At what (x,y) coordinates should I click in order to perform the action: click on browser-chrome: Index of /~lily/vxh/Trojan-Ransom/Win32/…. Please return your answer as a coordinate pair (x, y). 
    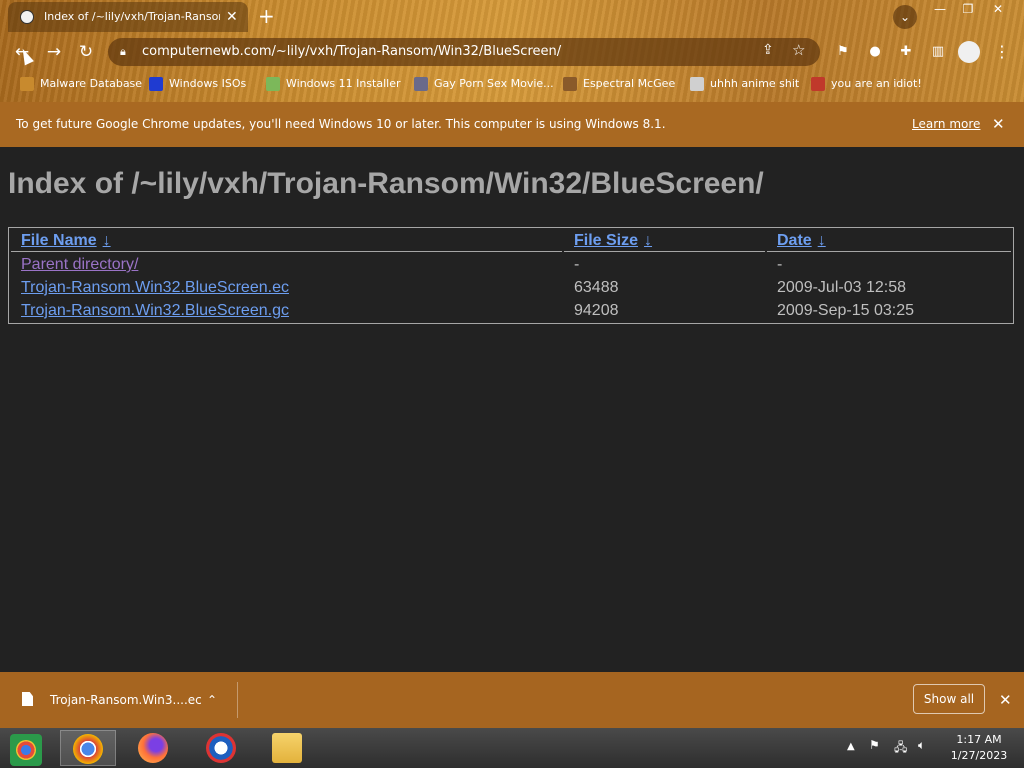
    Looking at the image, I should click on (512, 51).